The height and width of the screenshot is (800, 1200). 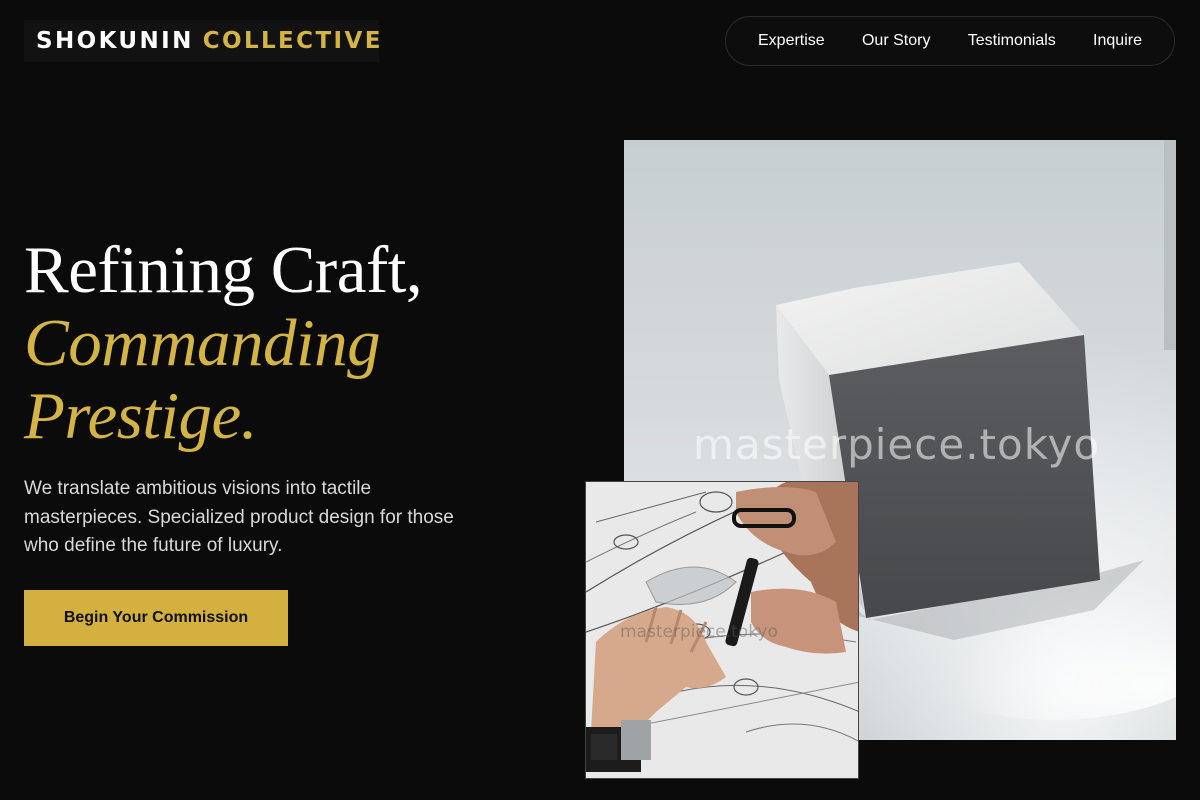 What do you see at coordinates (950, 41) in the screenshot?
I see `main-nav: Expertise Our Story Testimonials Inquire` at bounding box center [950, 41].